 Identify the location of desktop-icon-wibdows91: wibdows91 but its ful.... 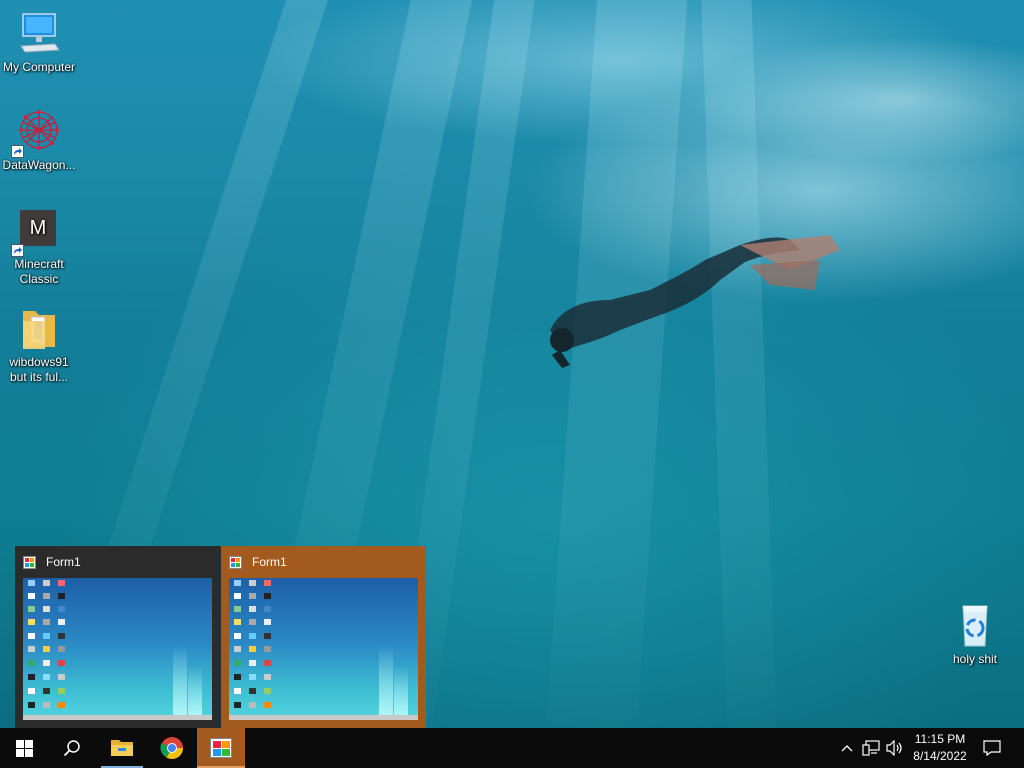
(39, 345).